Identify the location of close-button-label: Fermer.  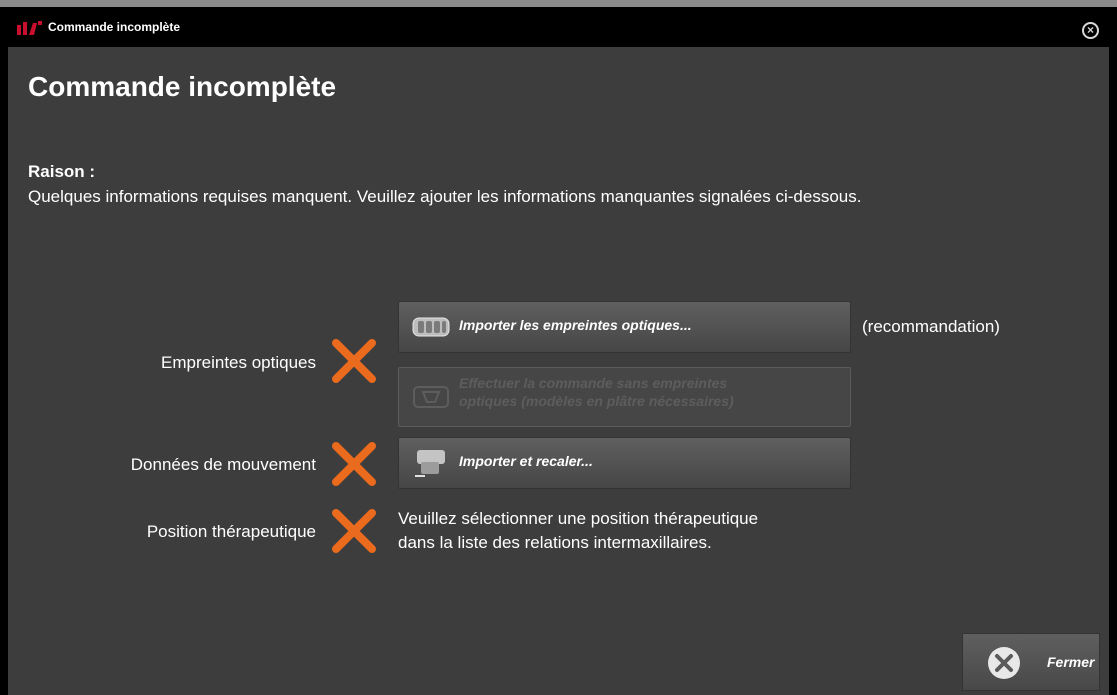
(1071, 662).